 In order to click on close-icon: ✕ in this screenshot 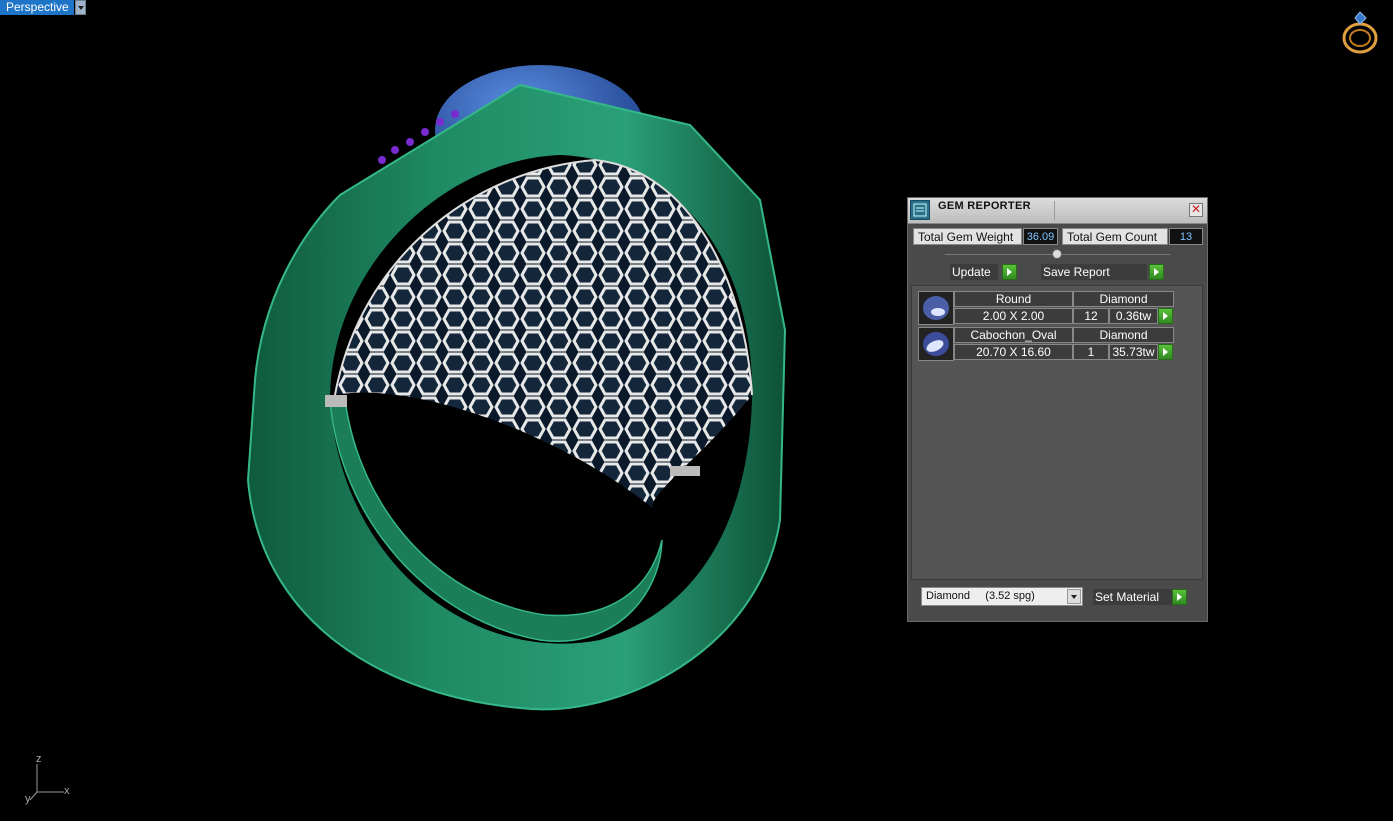, I will do `click(1196, 210)`.